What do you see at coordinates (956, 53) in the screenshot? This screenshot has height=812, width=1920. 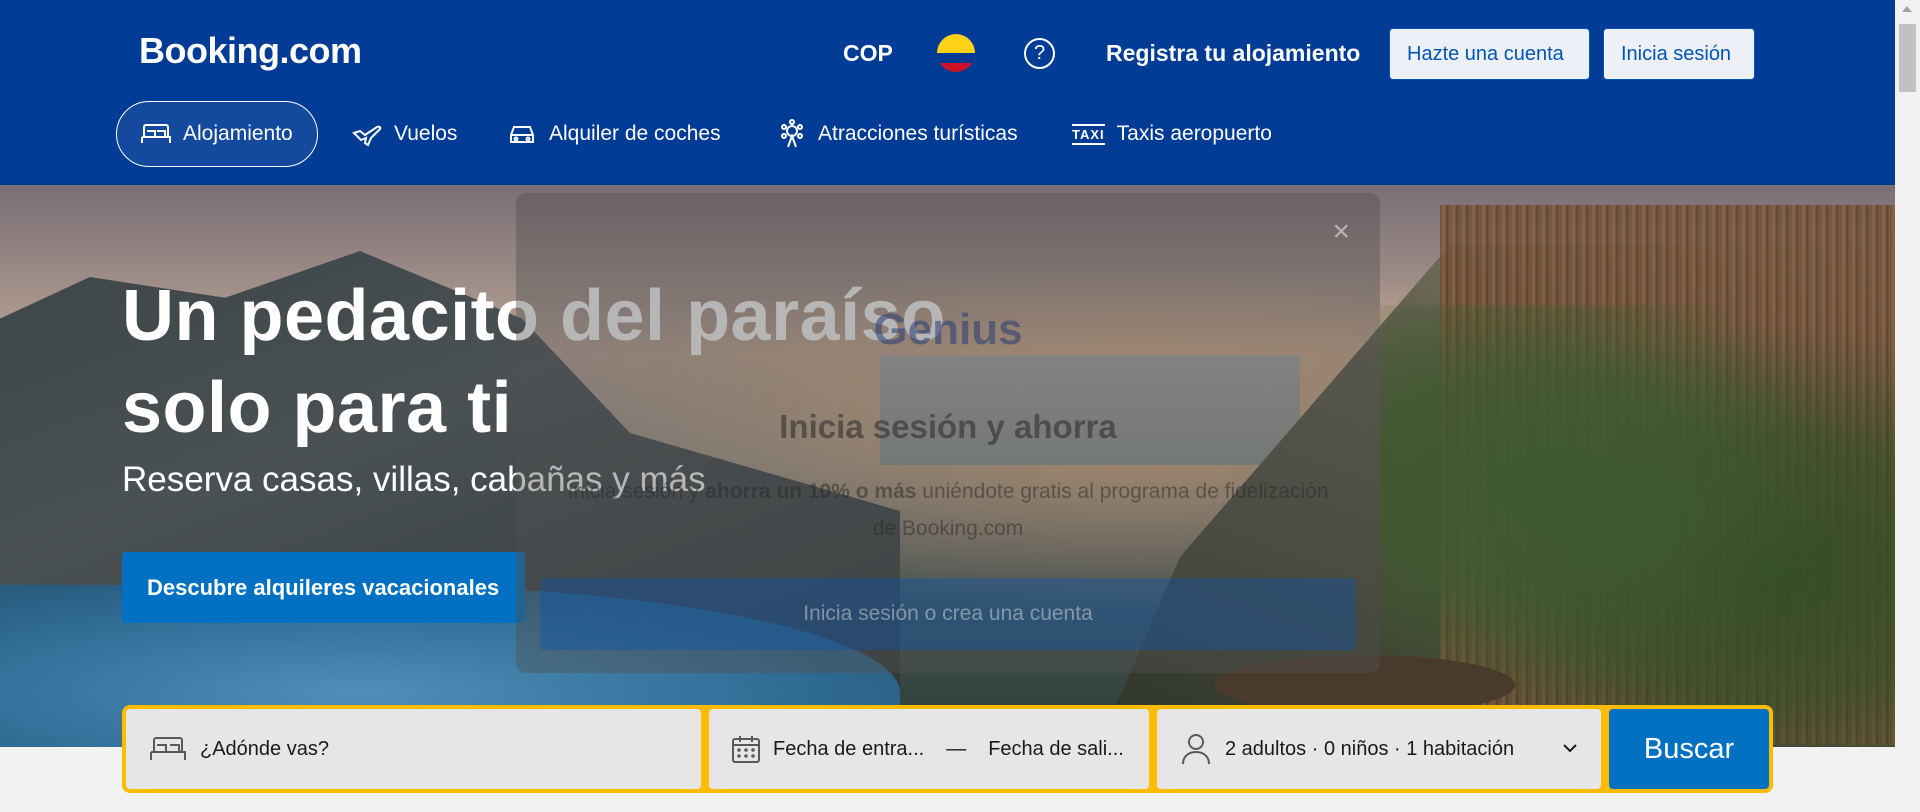 I see `language-flag-icon` at bounding box center [956, 53].